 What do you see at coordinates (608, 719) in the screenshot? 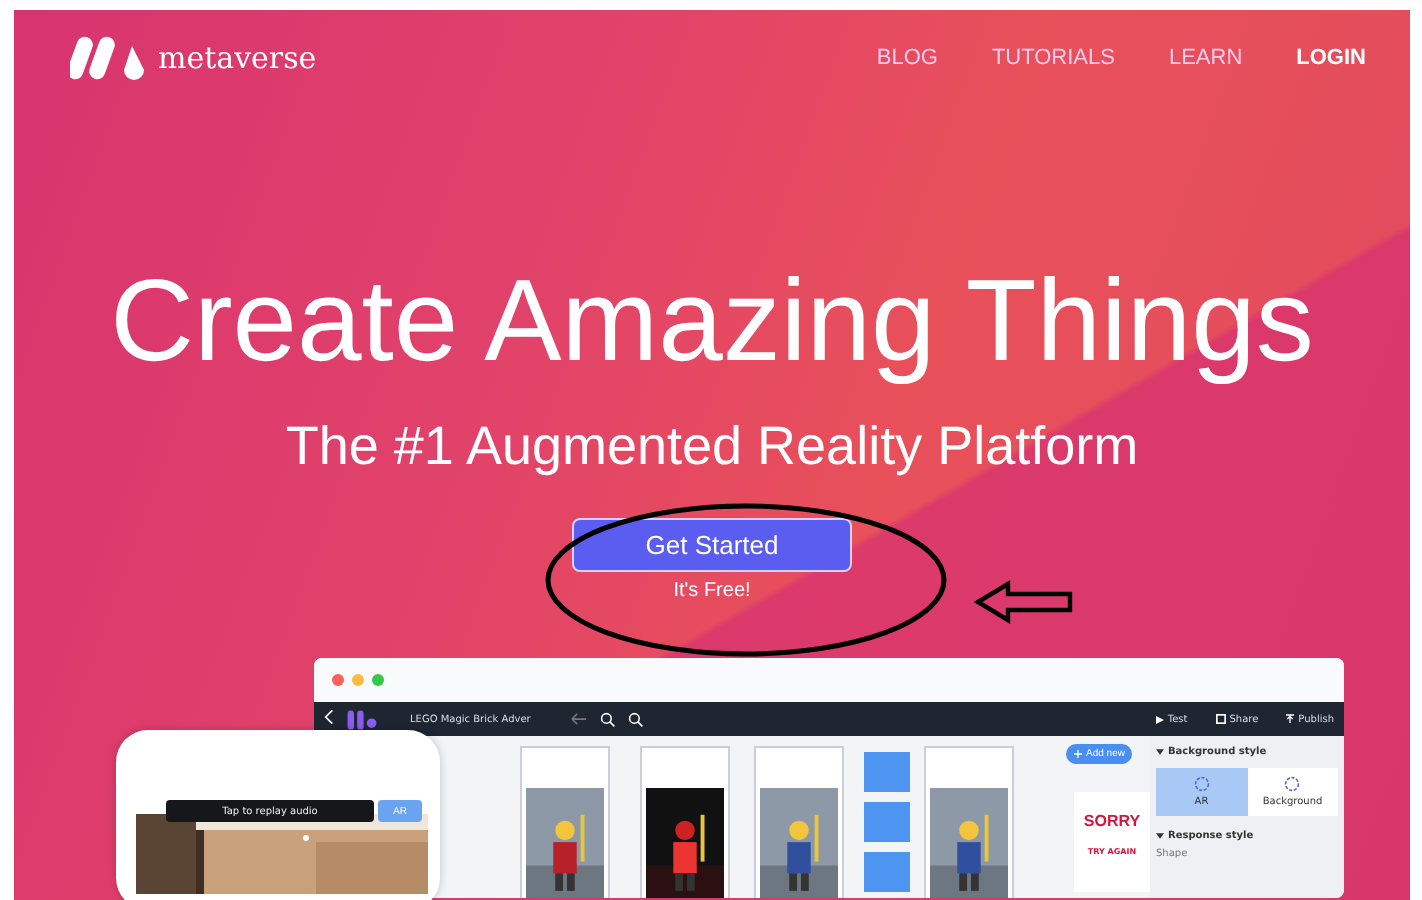
I see `zoom-in-icon` at bounding box center [608, 719].